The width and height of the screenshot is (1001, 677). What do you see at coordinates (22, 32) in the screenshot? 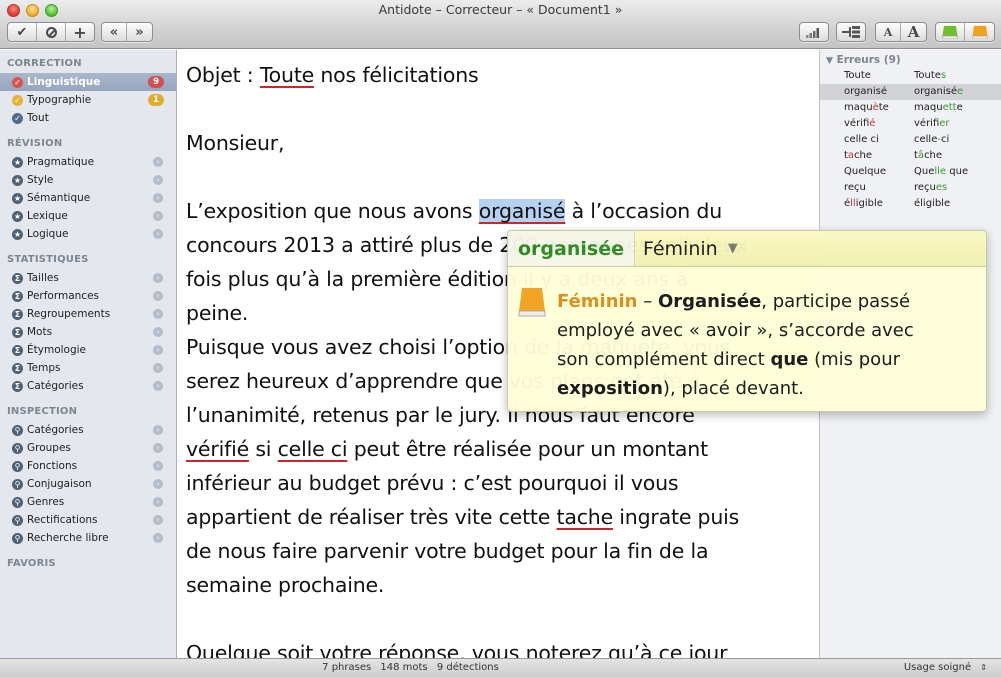
I see `accept-button: ✔` at bounding box center [22, 32].